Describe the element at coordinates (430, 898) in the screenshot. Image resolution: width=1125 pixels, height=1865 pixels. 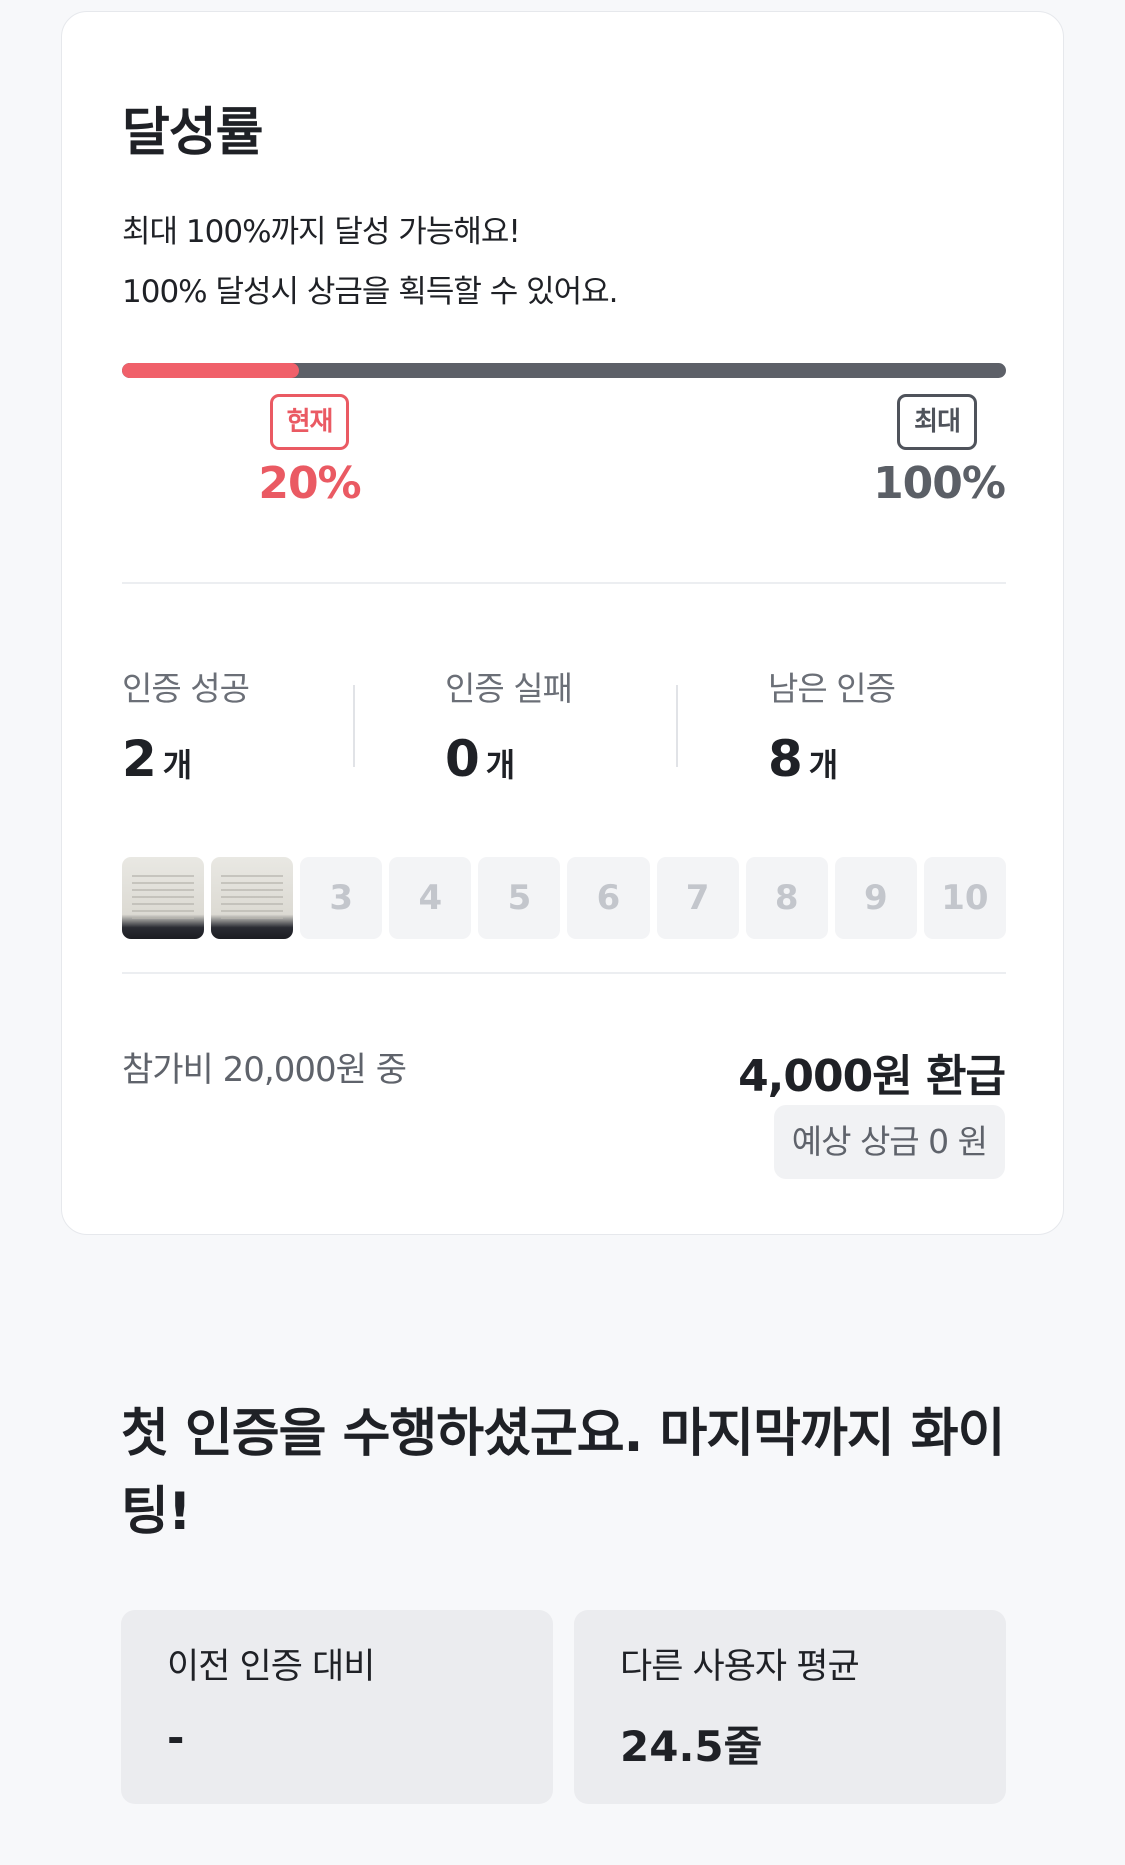
I see `certification-slot: 4` at that location.